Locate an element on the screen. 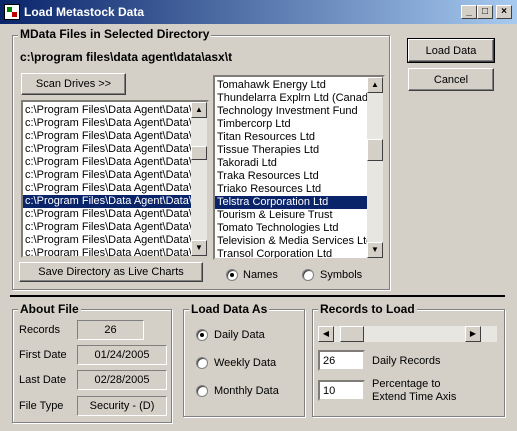  weekly-data-label: Weekly Data is located at coordinates (245, 363).